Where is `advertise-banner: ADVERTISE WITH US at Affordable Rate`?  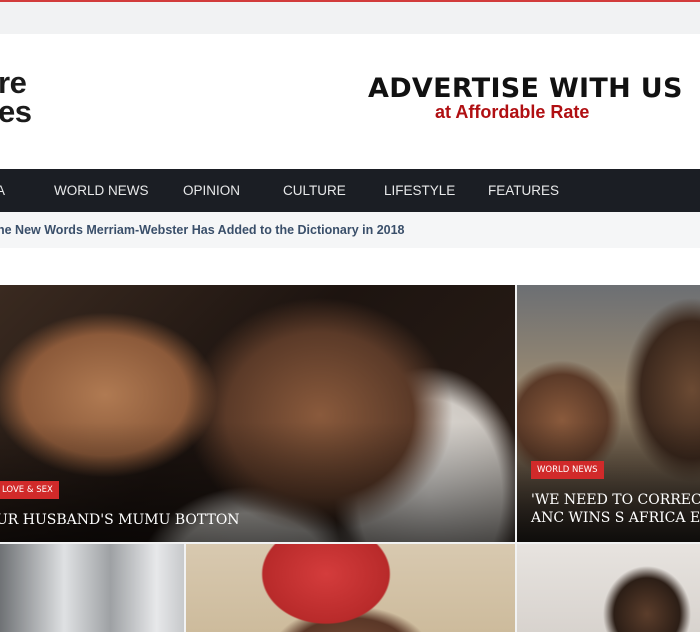 advertise-banner: ADVERTISE WITH US at Affordable Rate is located at coordinates (525, 98).